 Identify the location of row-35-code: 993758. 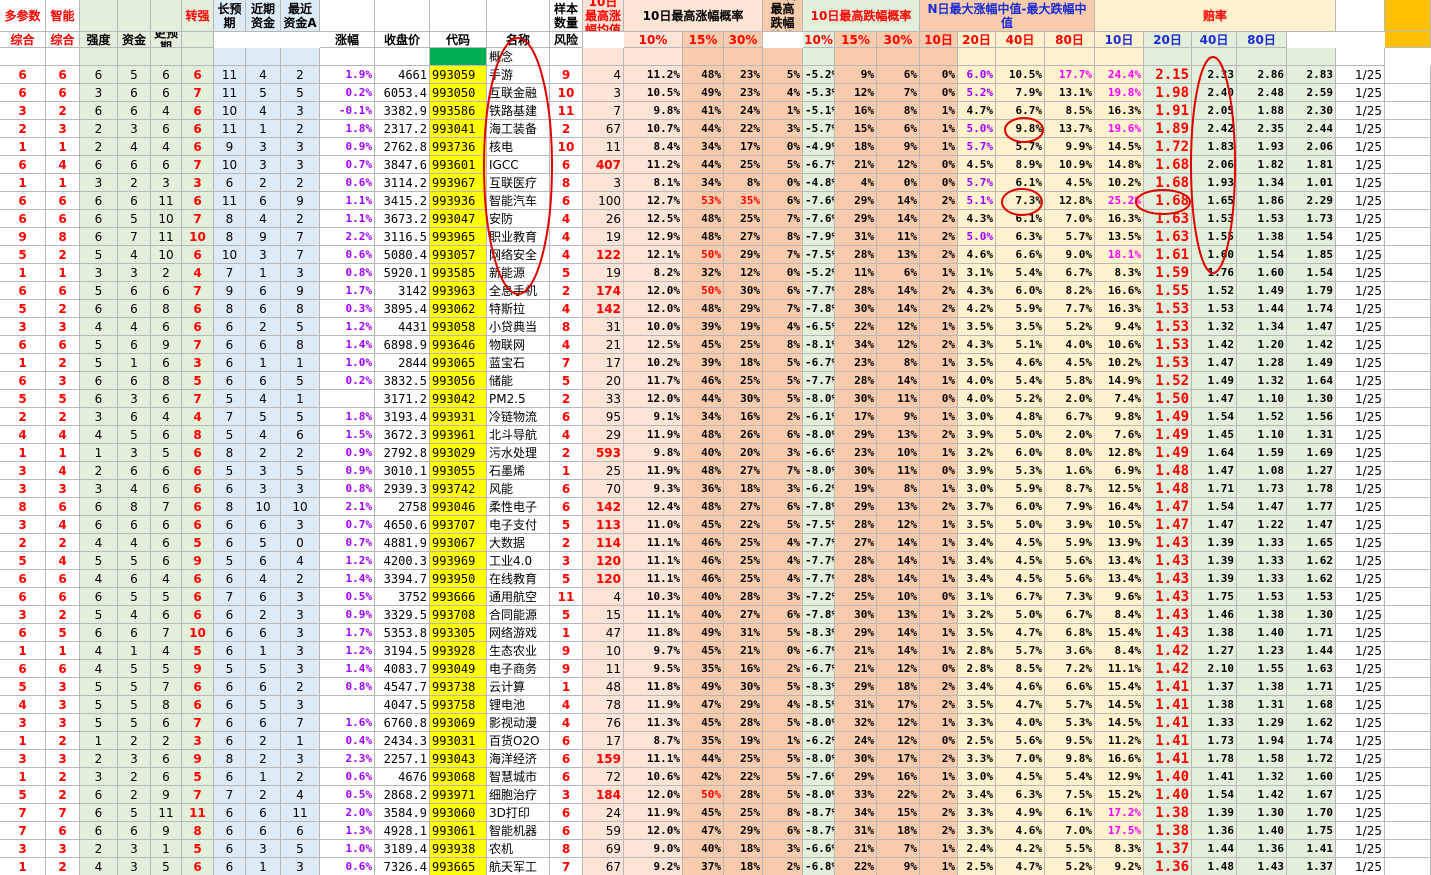
(458, 705).